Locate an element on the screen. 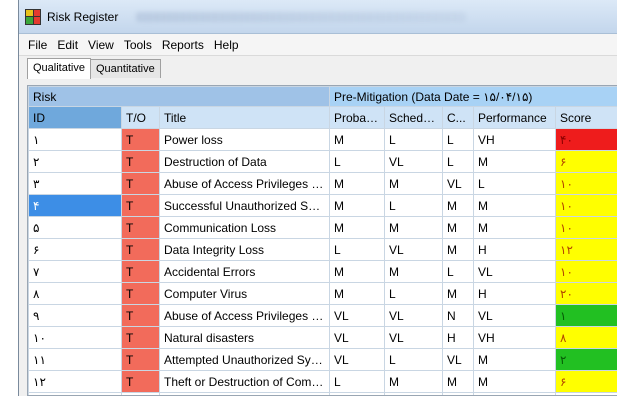  table-row: ۴ T Successful Unauthorized Syste... M L M M ۱۰ is located at coordinates (322, 205).